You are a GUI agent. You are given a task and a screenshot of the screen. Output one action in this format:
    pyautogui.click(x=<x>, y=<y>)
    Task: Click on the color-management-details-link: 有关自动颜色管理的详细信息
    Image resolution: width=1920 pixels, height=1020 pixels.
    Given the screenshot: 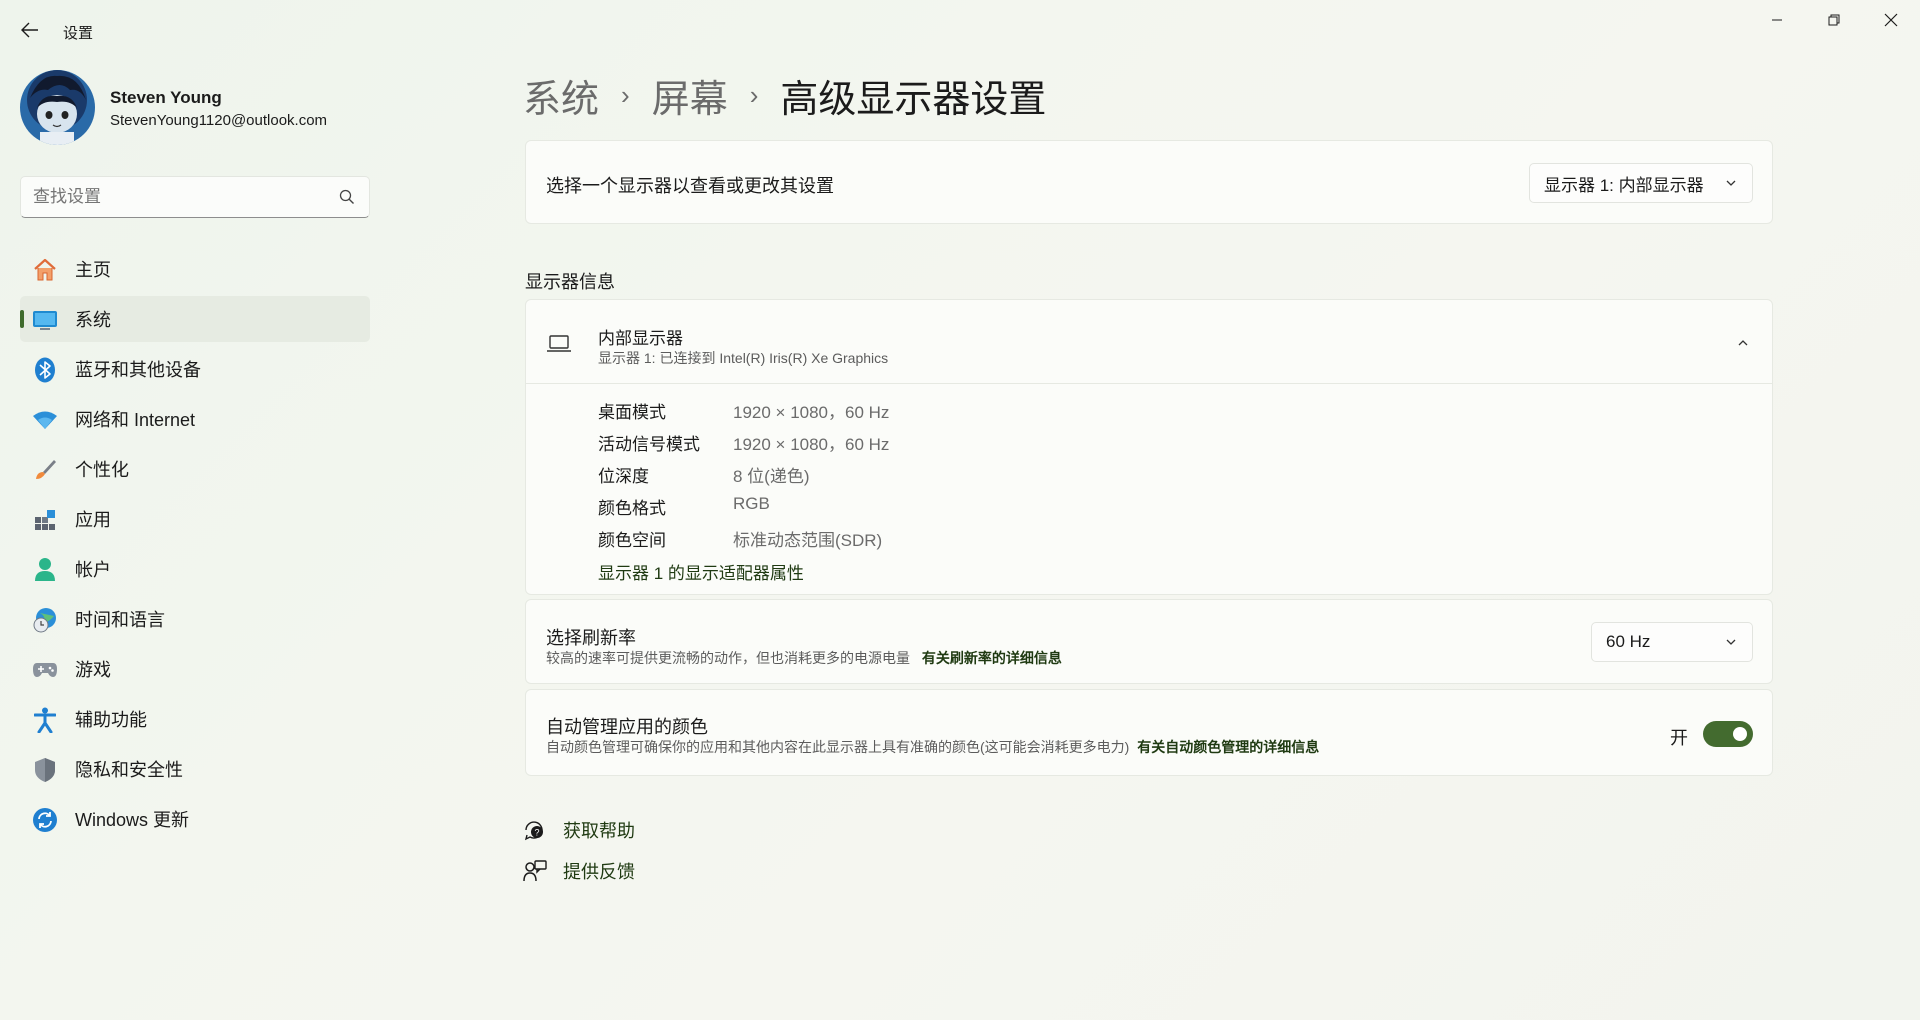 What is the action you would take?
    pyautogui.click(x=1228, y=747)
    